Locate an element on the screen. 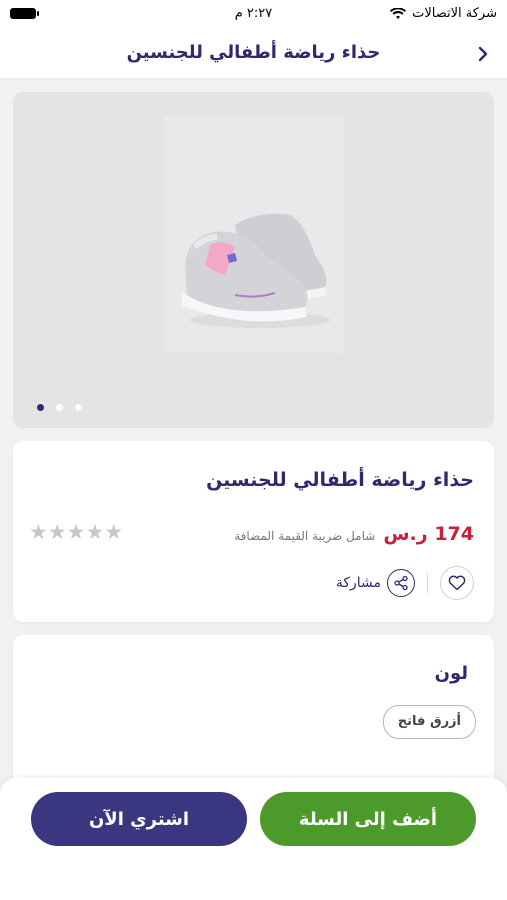  color-section-title: لون is located at coordinates (451, 673).